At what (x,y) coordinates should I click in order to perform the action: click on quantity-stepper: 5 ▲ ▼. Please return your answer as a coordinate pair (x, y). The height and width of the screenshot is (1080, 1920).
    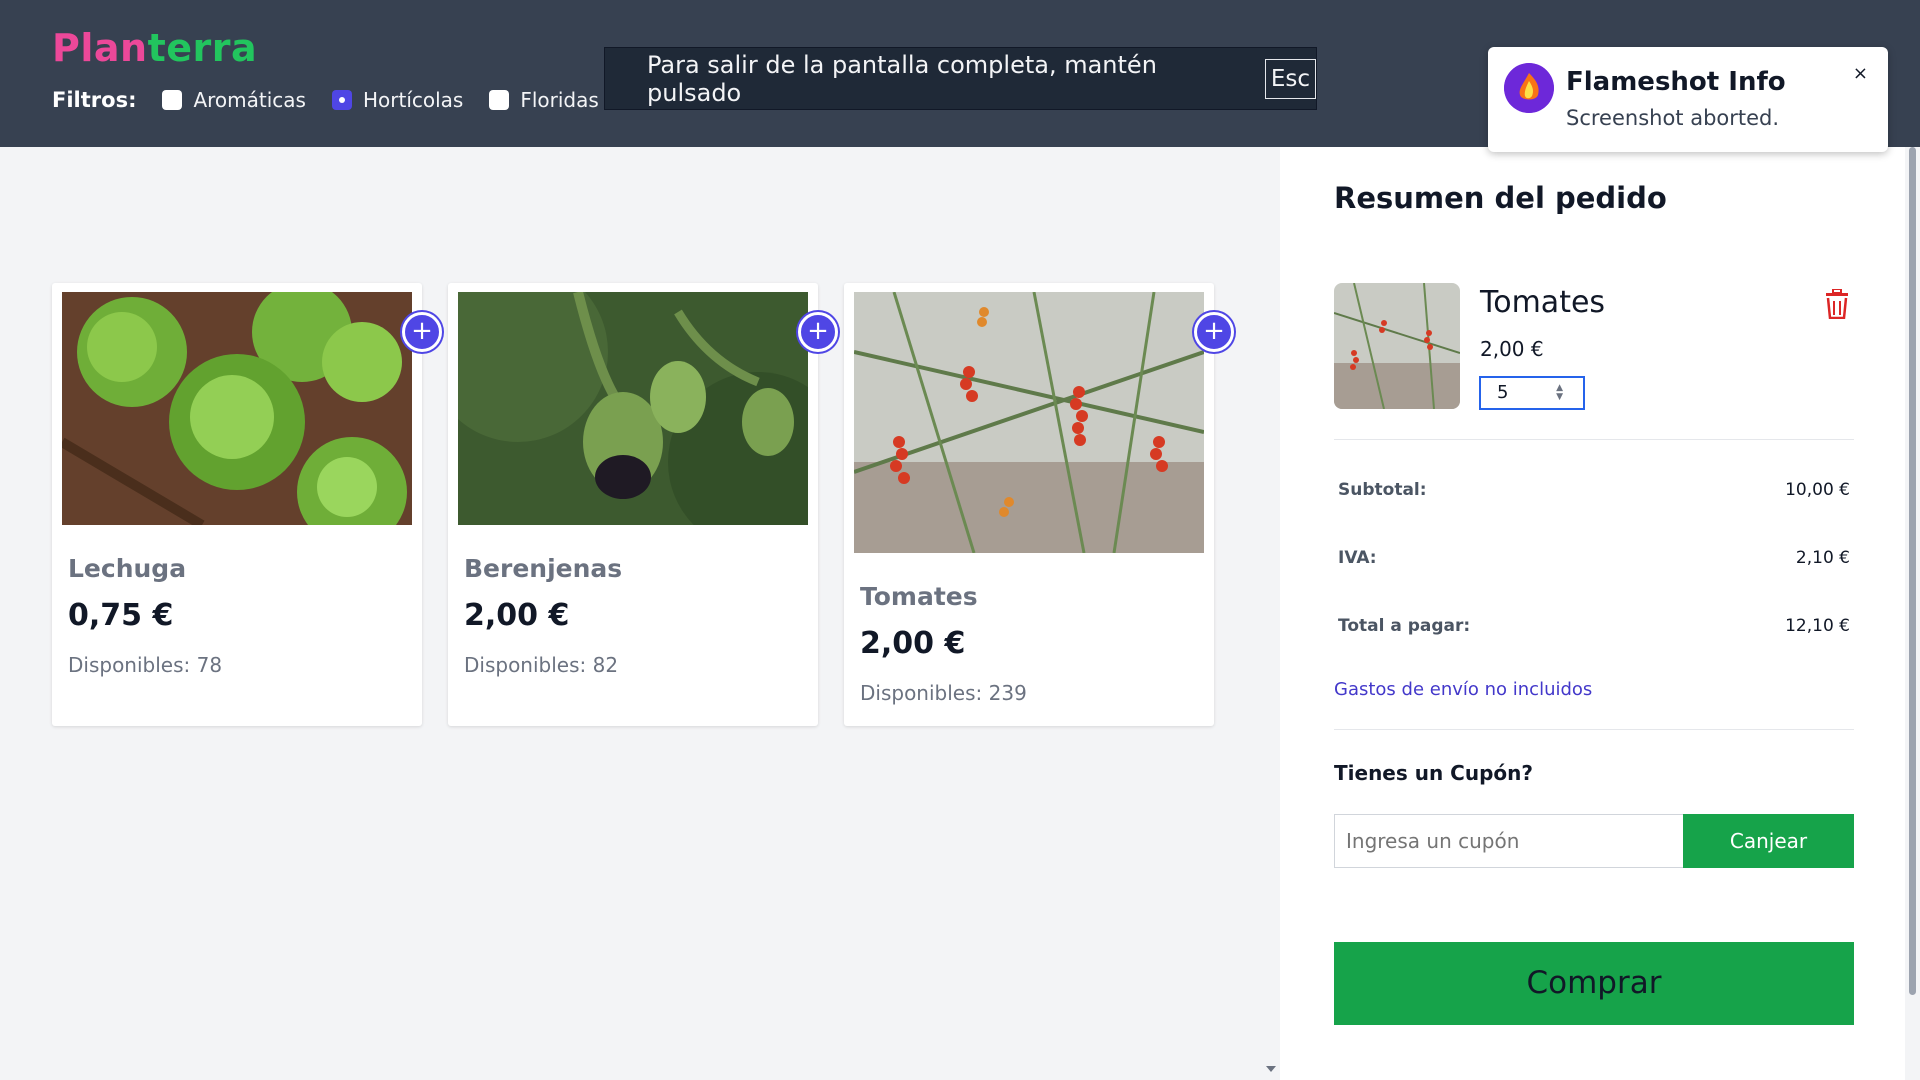
    Looking at the image, I should click on (1532, 393).